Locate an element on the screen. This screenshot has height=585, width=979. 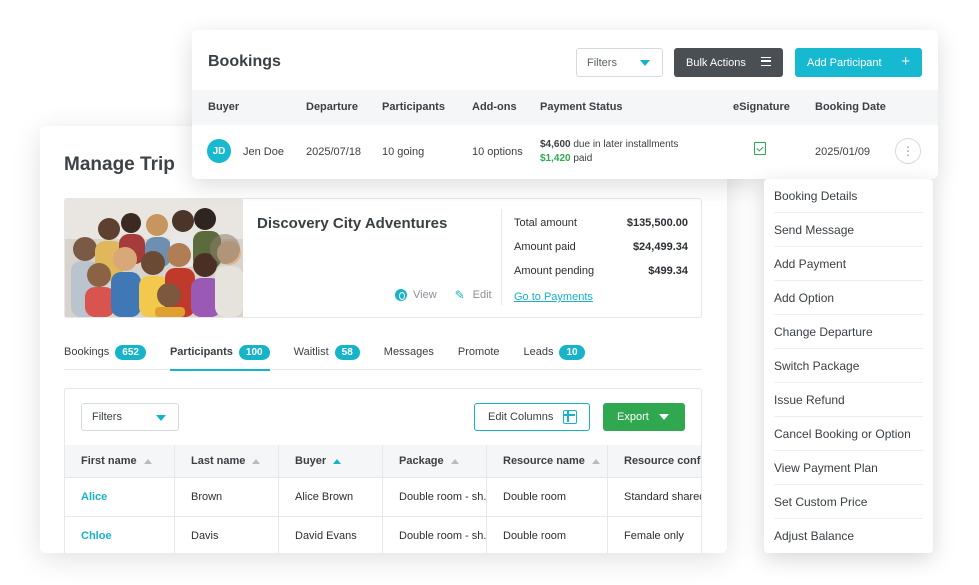
menu-item-send-message: Send Message is located at coordinates (848, 230).